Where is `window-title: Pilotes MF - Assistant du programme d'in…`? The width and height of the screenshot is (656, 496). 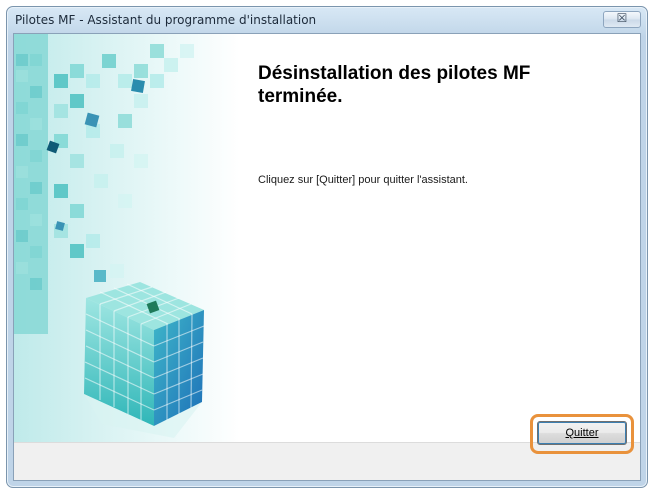 window-title: Pilotes MF - Assistant du programme d'in… is located at coordinates (166, 20).